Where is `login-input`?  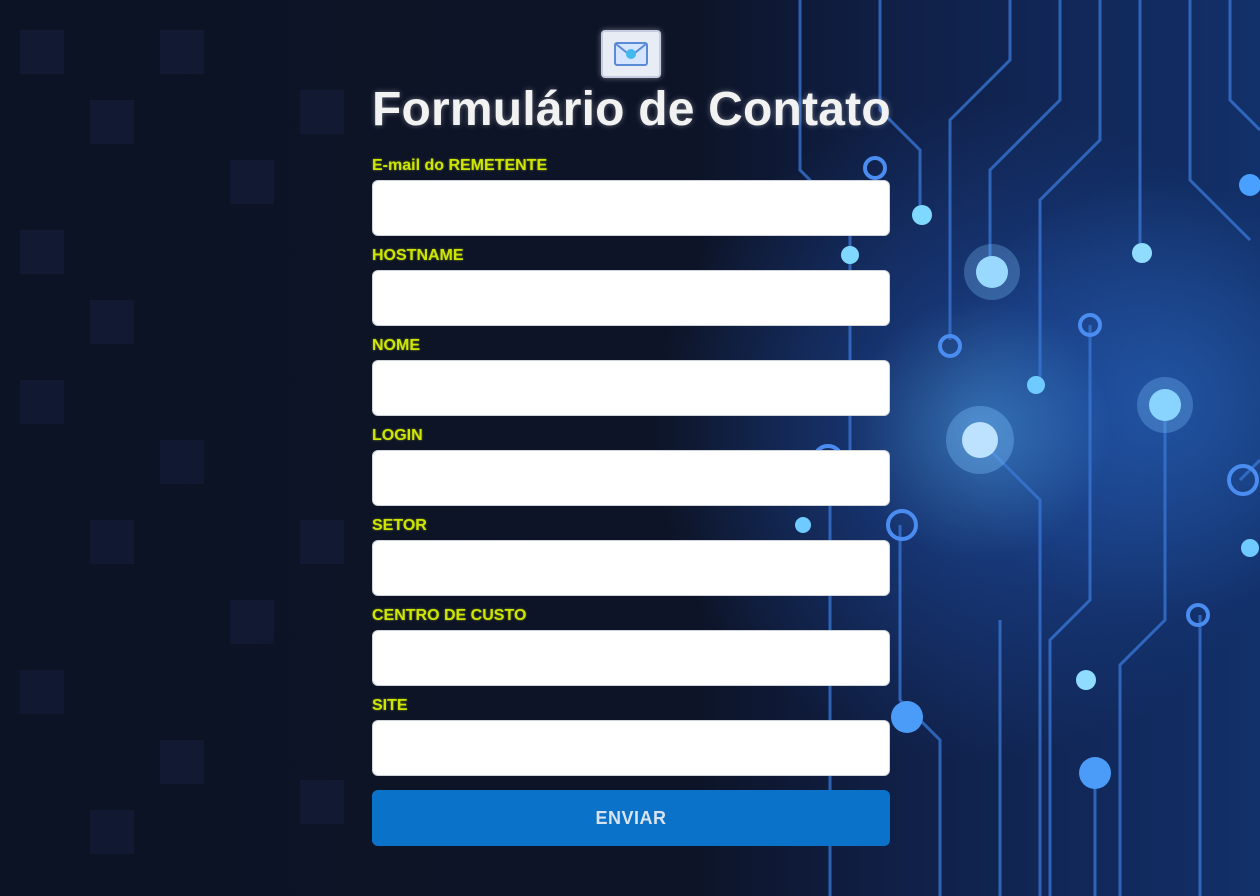 login-input is located at coordinates (631, 478).